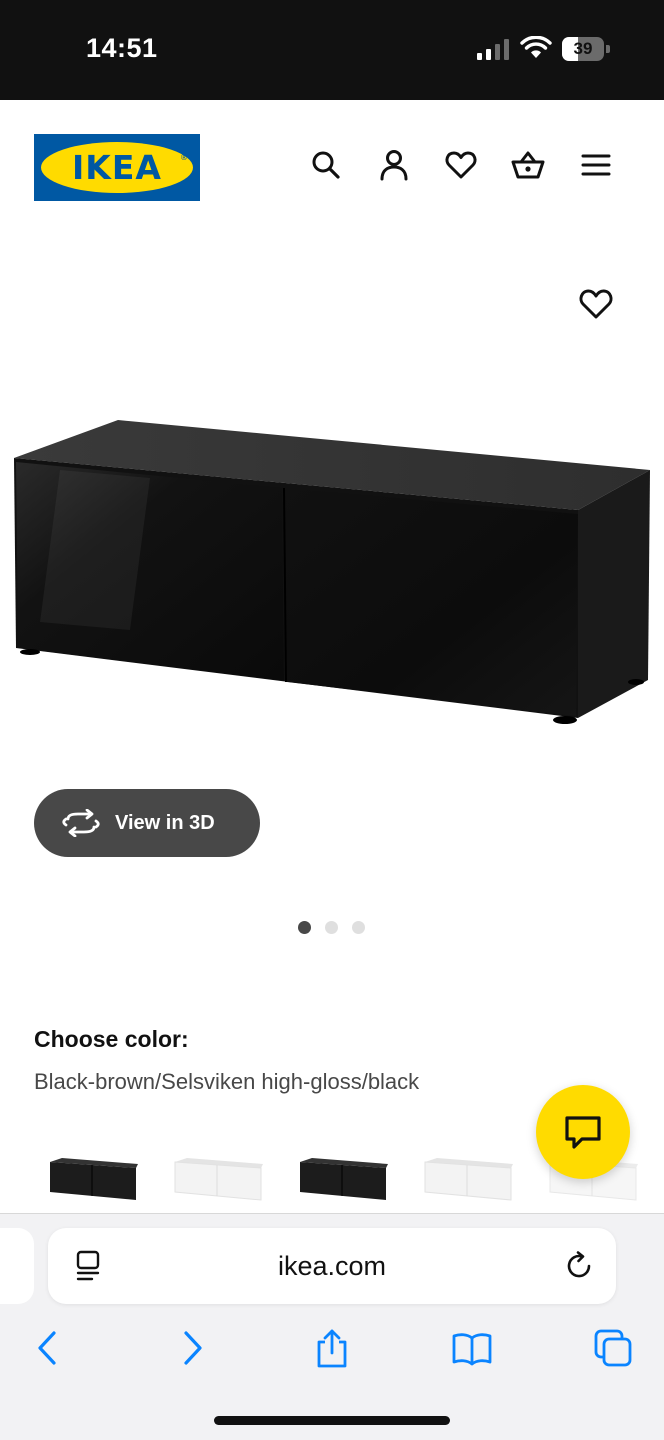  I want to click on status-time: 14:51, so click(122, 48).